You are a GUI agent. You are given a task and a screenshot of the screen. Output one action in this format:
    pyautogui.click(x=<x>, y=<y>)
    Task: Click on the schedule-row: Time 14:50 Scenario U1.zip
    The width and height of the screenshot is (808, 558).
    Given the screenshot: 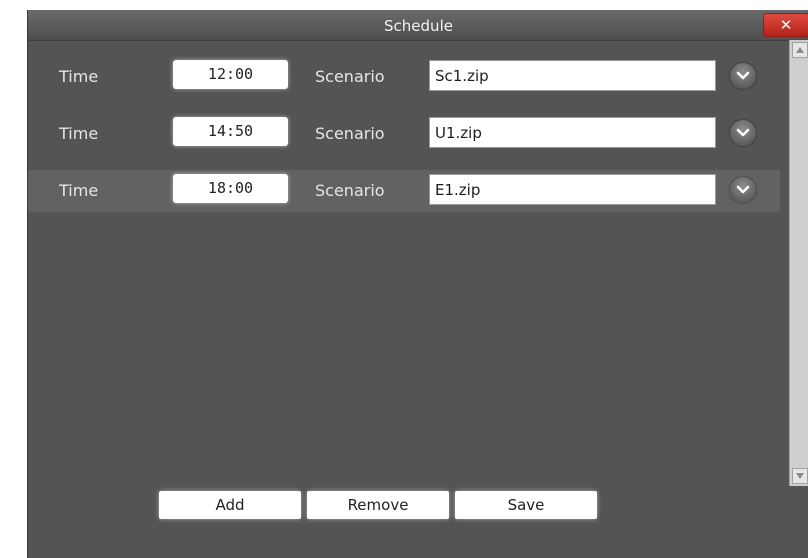 What is the action you would take?
    pyautogui.click(x=404, y=134)
    